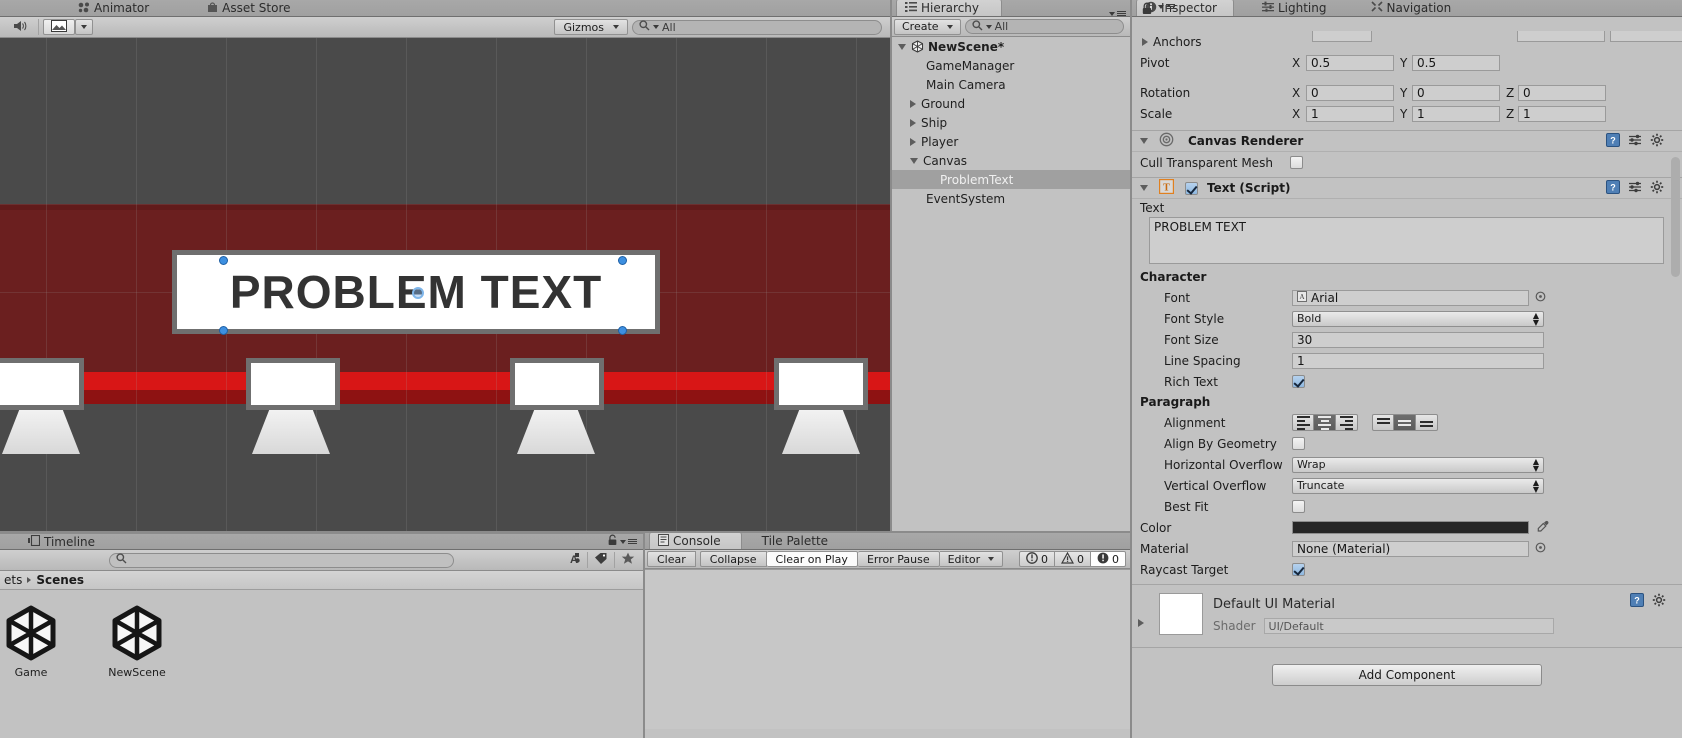 This screenshot has width=1682, height=738. What do you see at coordinates (565, 532) in the screenshot?
I see `horizontal-divider` at bounding box center [565, 532].